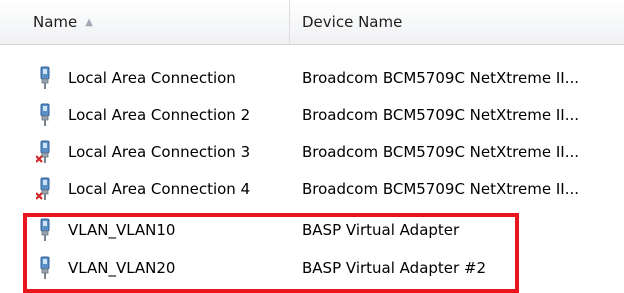 Image resolution: width=624 pixels, height=293 pixels. What do you see at coordinates (352, 22) in the screenshot?
I see `column-header-device-name-label: Device Name` at bounding box center [352, 22].